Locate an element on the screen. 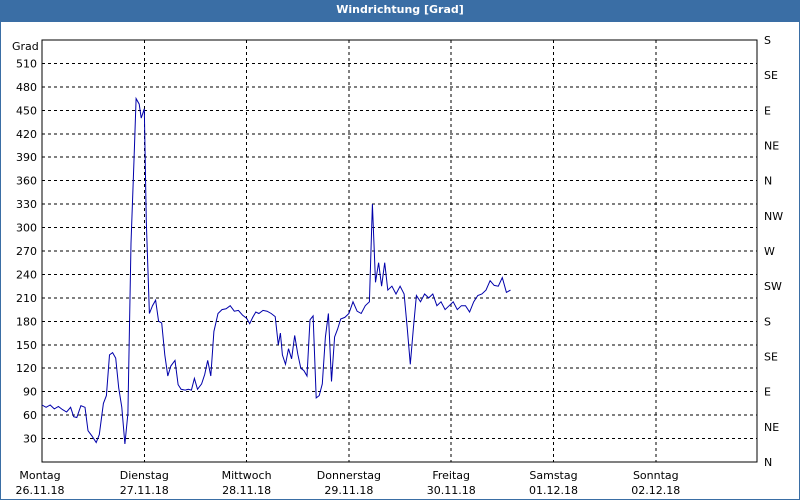 The image size is (800, 500). y-tick-label: 150 is located at coordinates (26, 345).